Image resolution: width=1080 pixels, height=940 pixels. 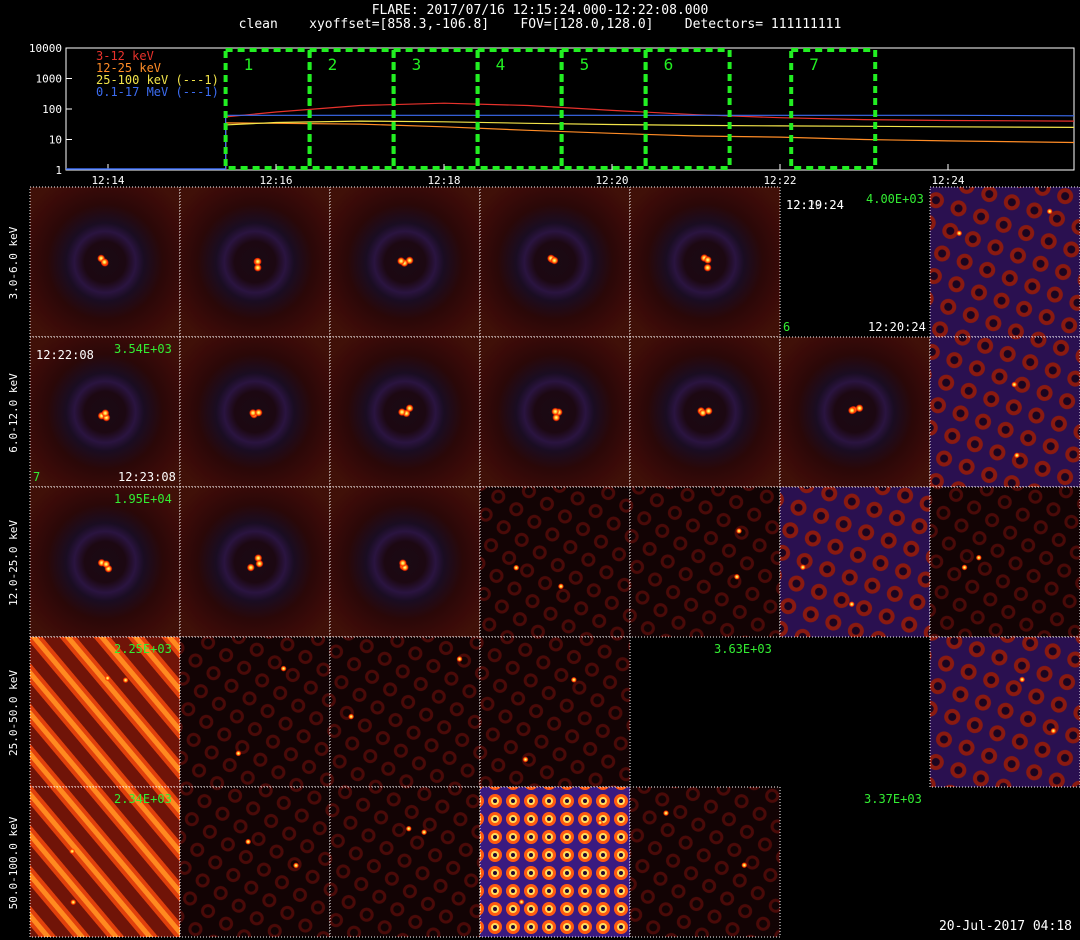 I want to click on panel-r1-c2, so click(x=405, y=412).